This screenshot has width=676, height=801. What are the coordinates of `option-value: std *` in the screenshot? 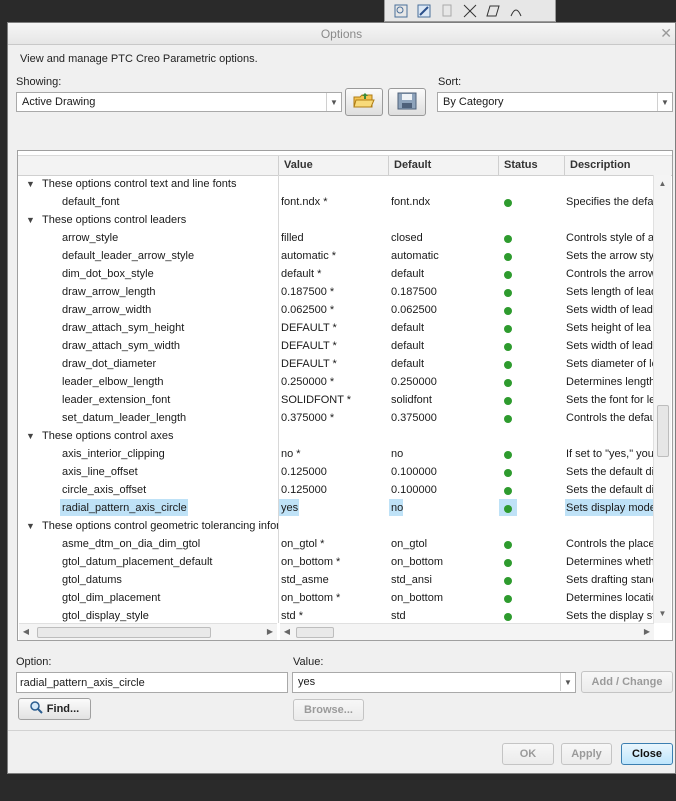 It's located at (292, 616).